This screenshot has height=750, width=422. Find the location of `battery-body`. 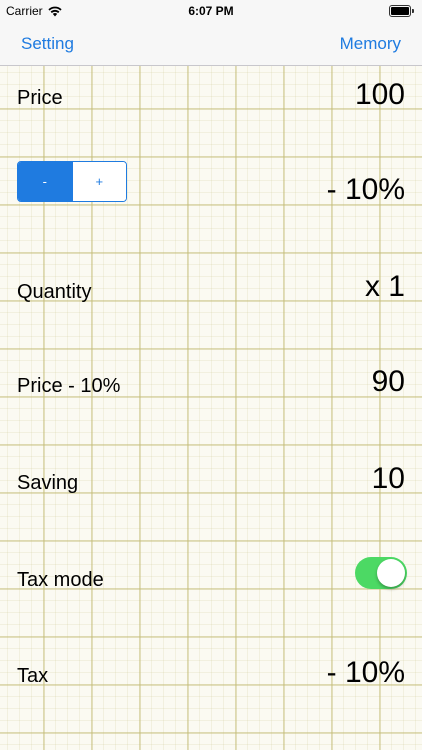

battery-body is located at coordinates (400, 11).